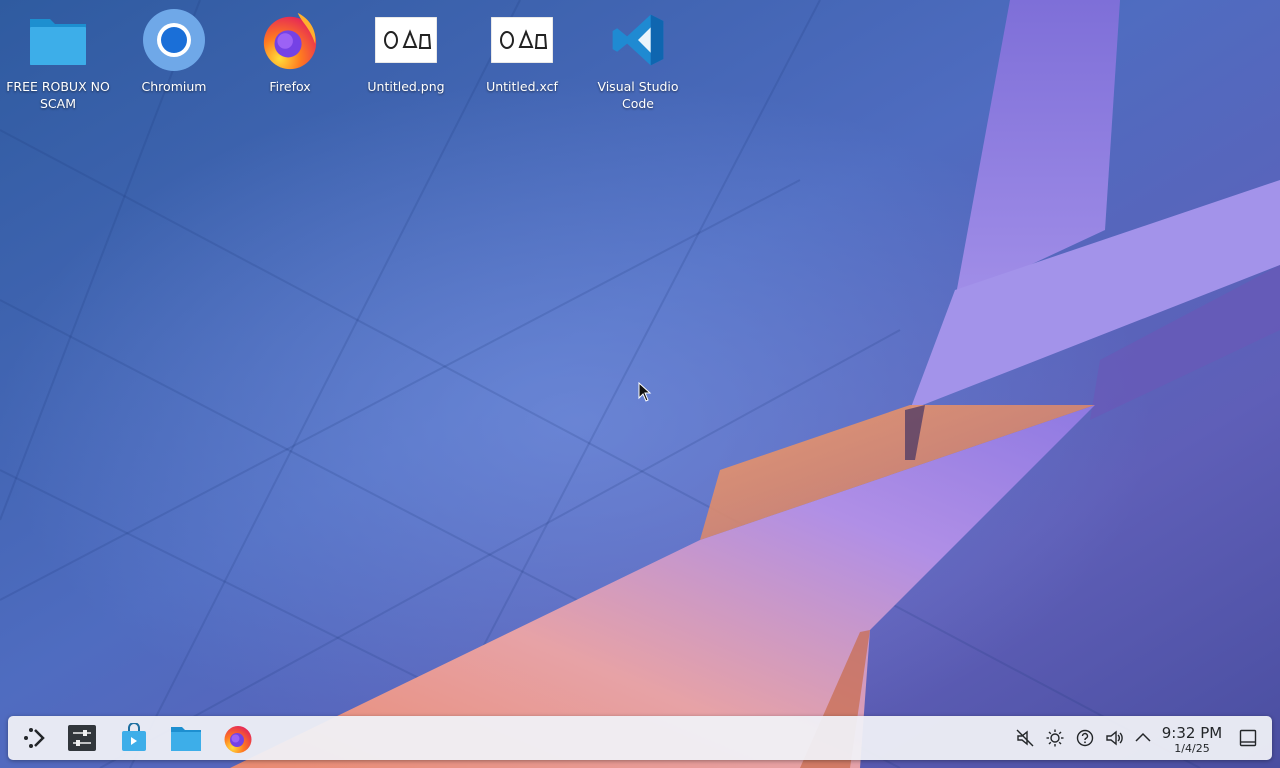 The image size is (1280, 768). I want to click on clock-date: 1/4/25, so click(1192, 748).